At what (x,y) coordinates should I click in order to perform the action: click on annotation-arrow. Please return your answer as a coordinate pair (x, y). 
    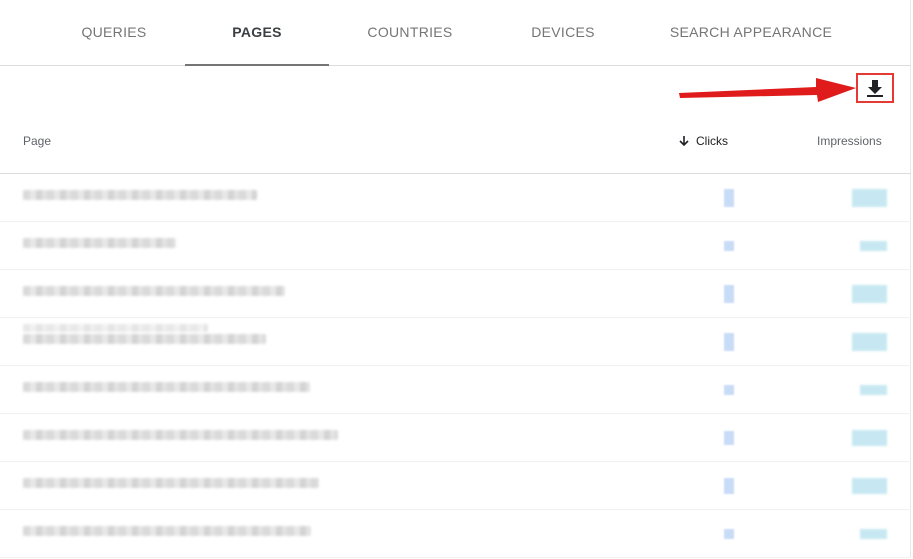
    Looking at the image, I should click on (767, 90).